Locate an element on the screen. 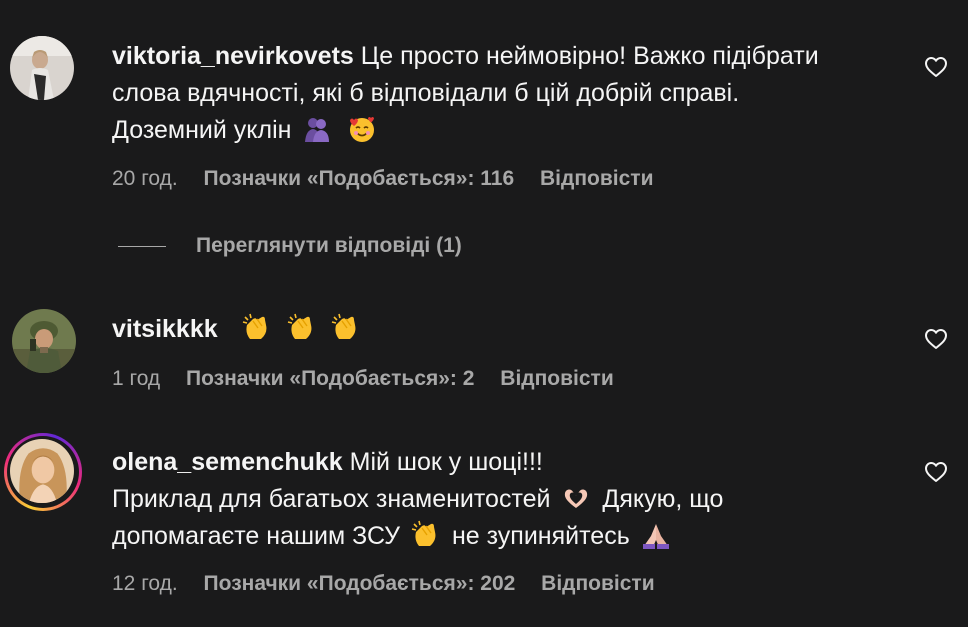  username: viktoria_nevirkovets is located at coordinates (233, 56).